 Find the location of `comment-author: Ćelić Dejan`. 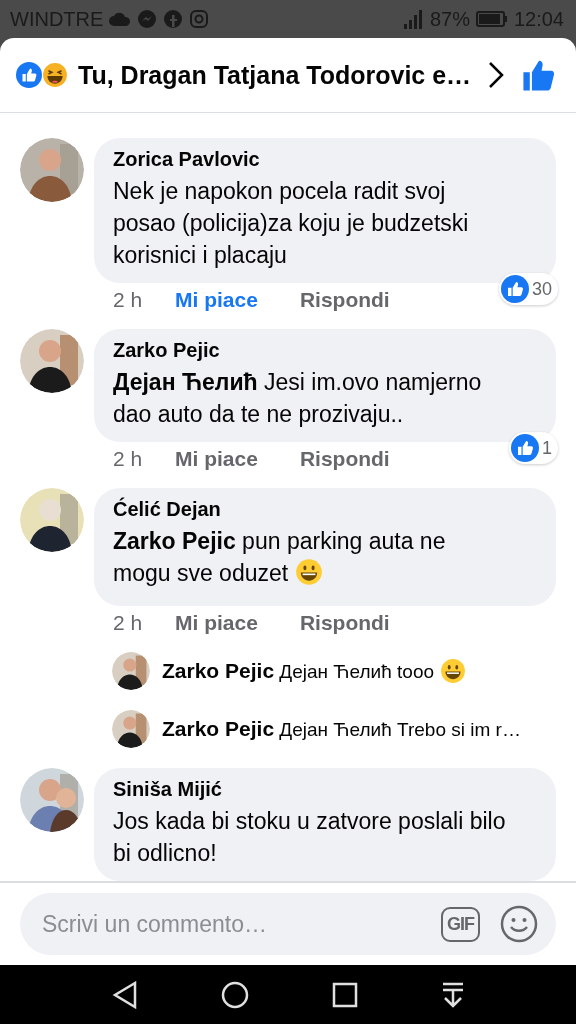

comment-author: Ćelić Dejan is located at coordinates (309, 509).